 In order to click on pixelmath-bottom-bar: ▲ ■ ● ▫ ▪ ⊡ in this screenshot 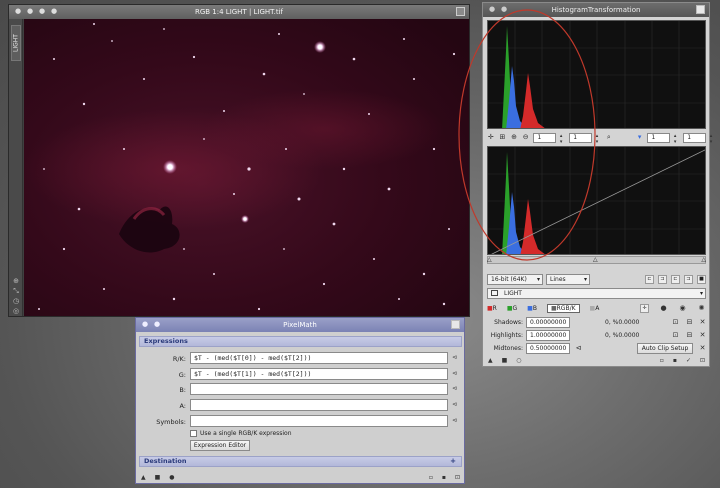, I will do `click(300, 477)`.